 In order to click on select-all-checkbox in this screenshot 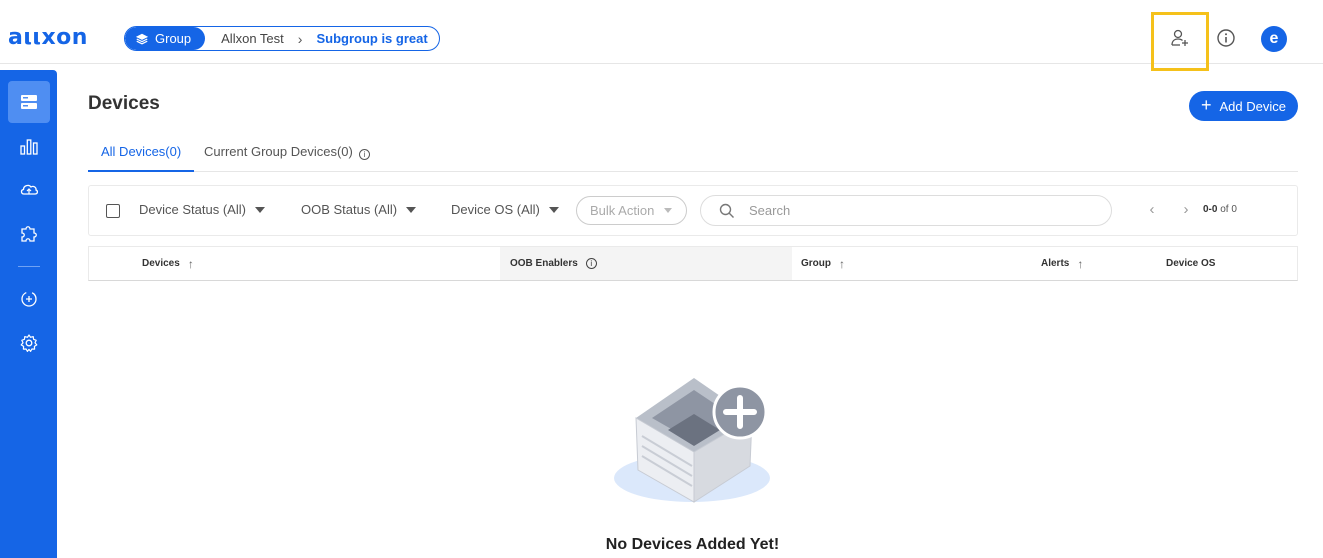, I will do `click(113, 211)`.